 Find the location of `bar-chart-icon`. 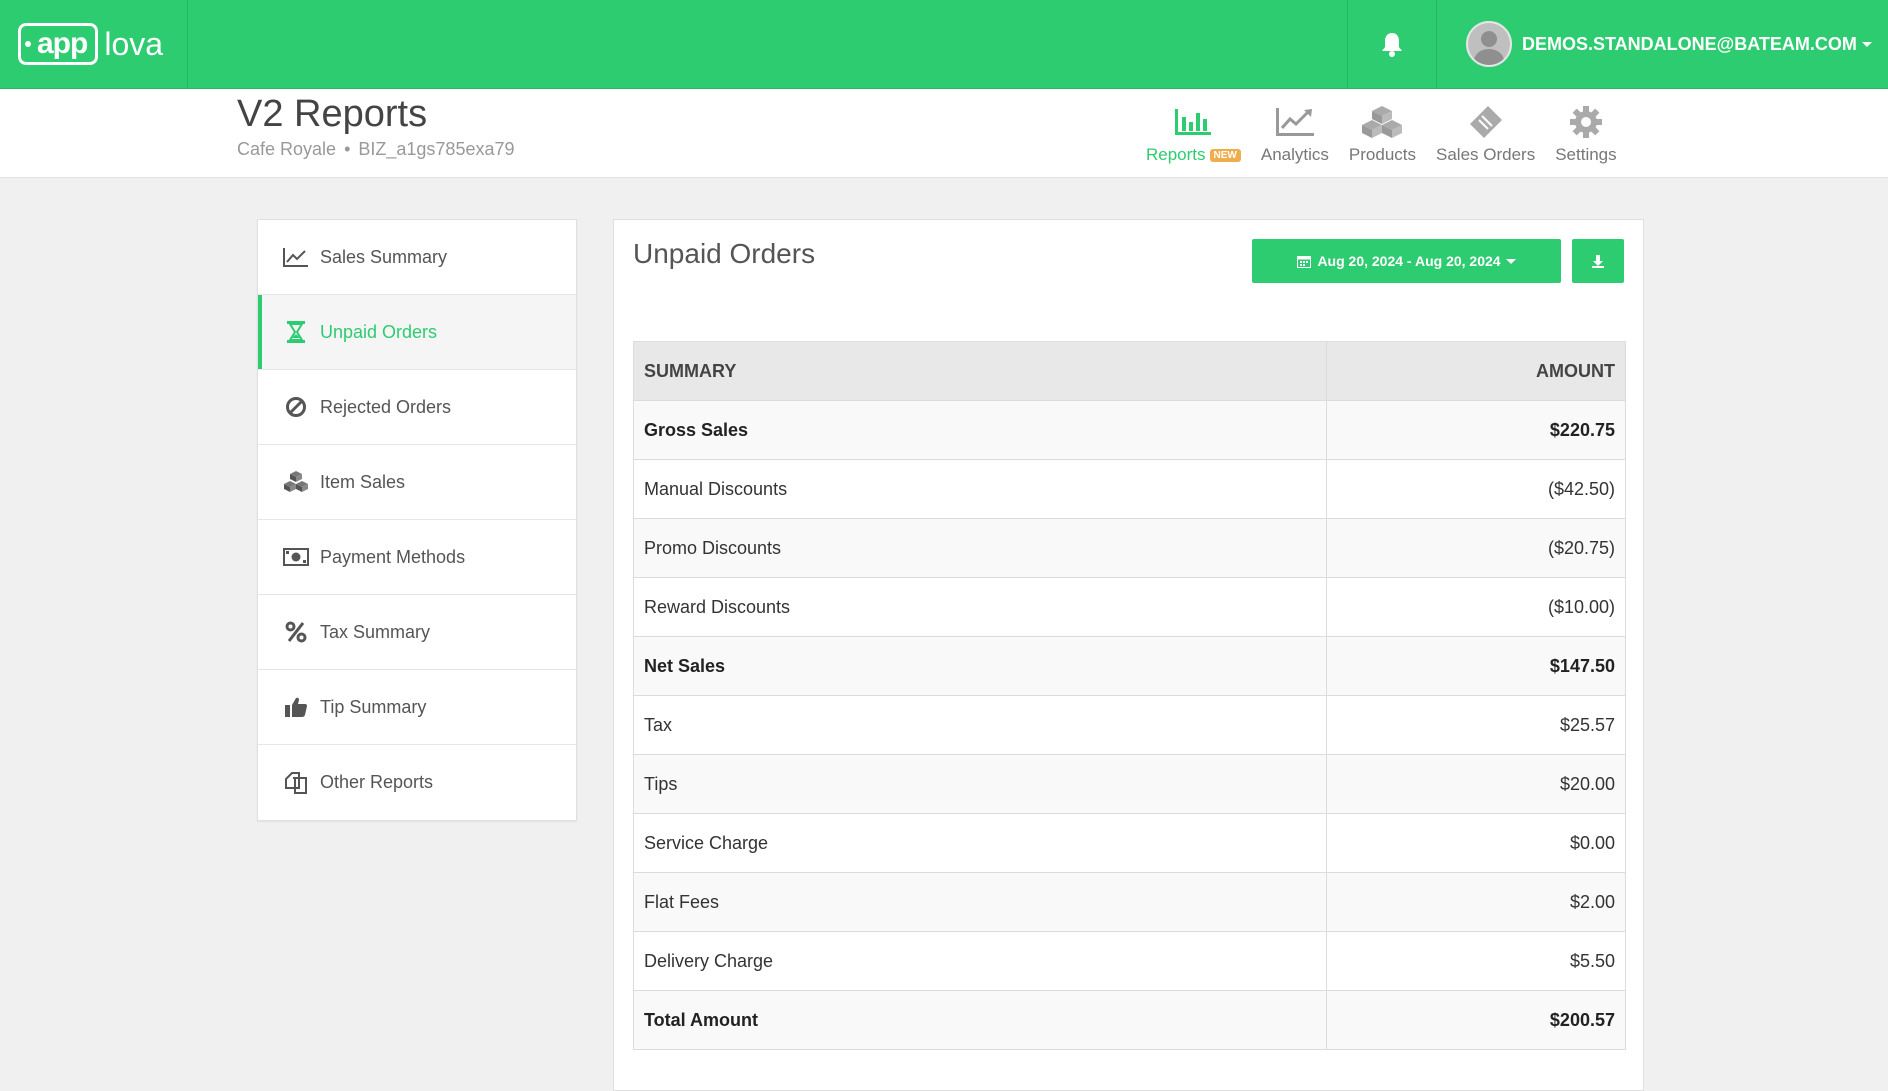

bar-chart-icon is located at coordinates (1193, 122).